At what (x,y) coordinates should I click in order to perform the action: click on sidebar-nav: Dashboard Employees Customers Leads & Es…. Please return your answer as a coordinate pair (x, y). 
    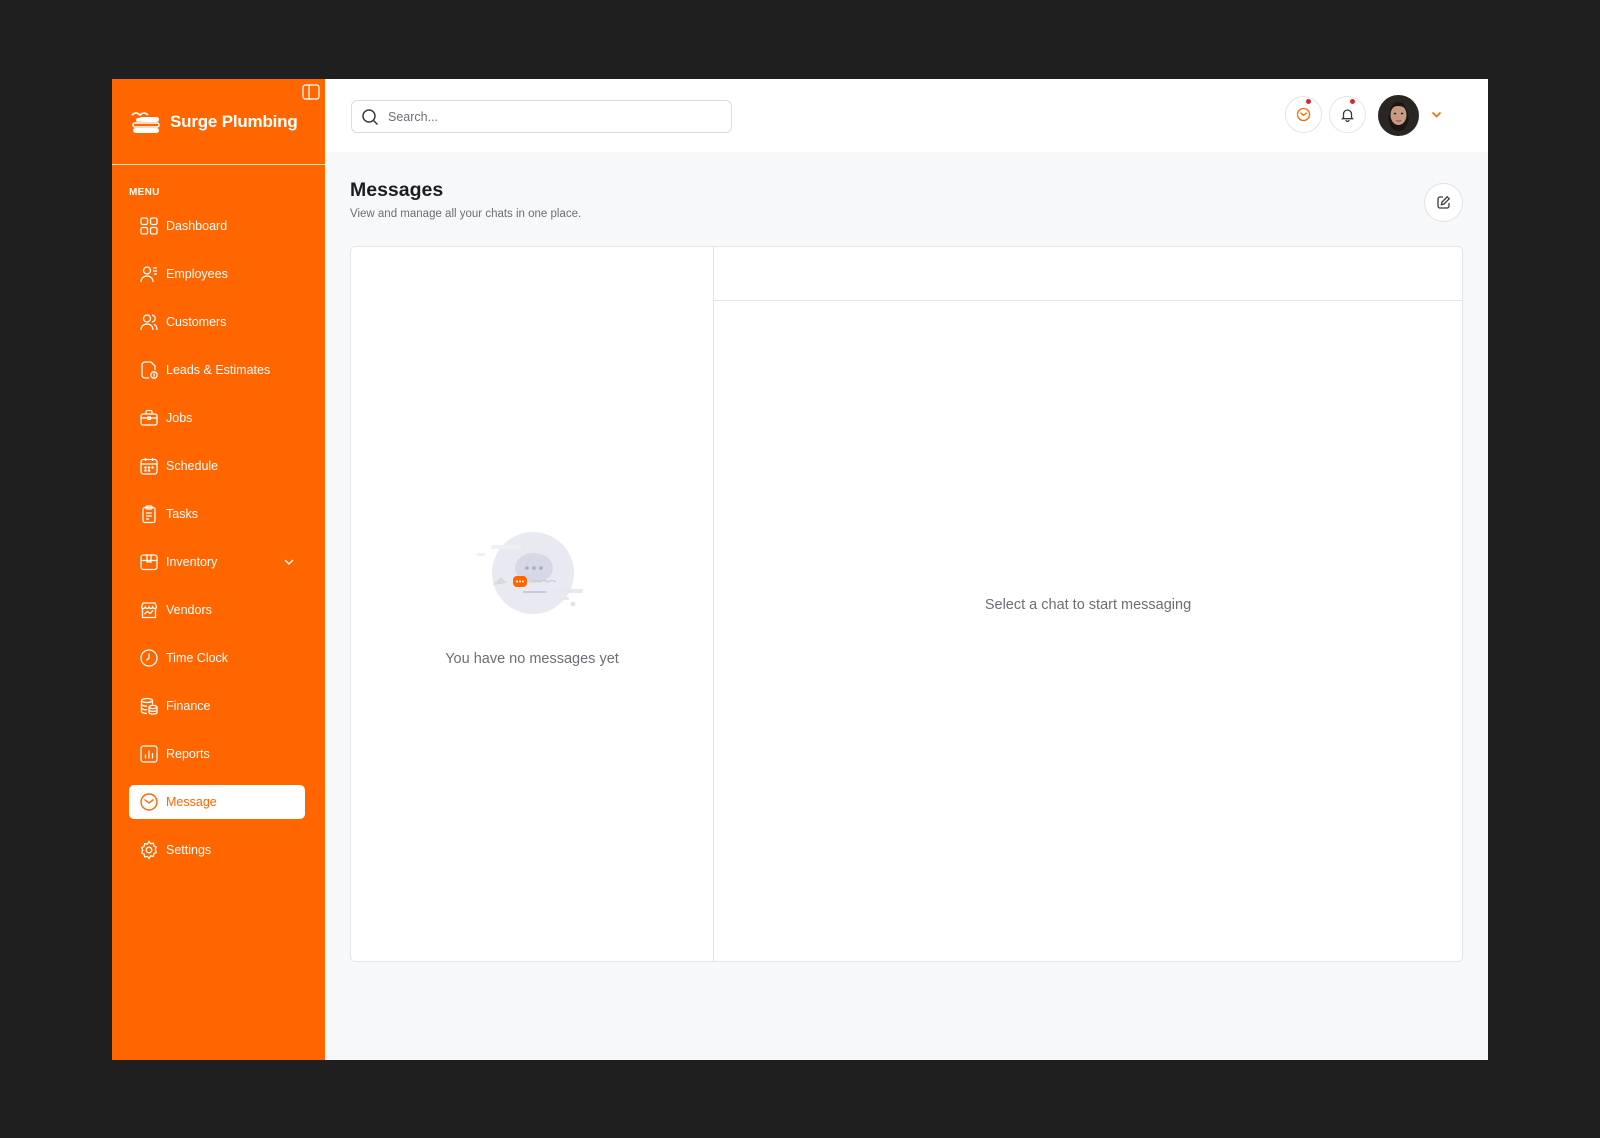
    Looking at the image, I should click on (218, 538).